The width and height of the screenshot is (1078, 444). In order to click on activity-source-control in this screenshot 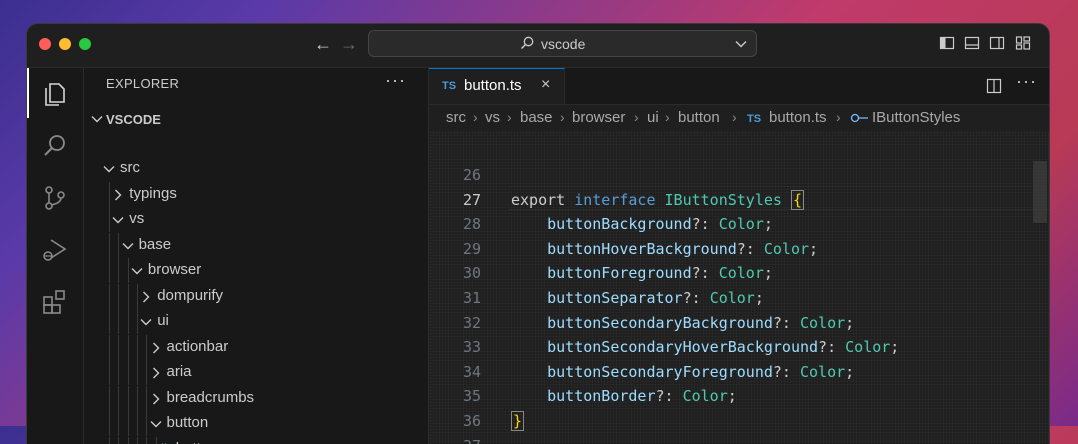, I will do `click(55, 197)`.